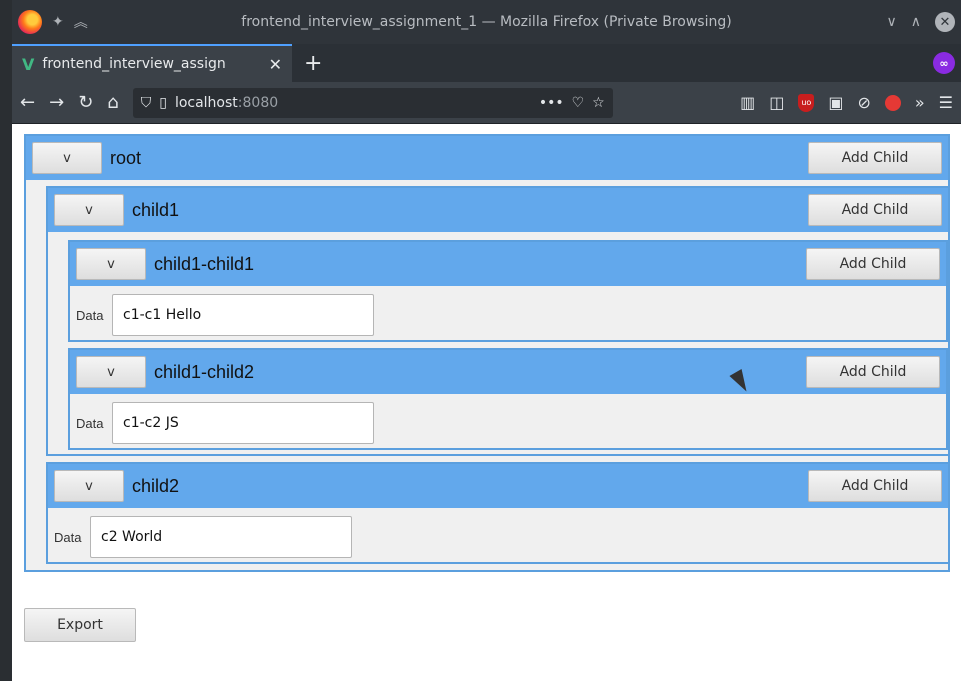  I want to click on shield-icon: ⛉, so click(146, 103).